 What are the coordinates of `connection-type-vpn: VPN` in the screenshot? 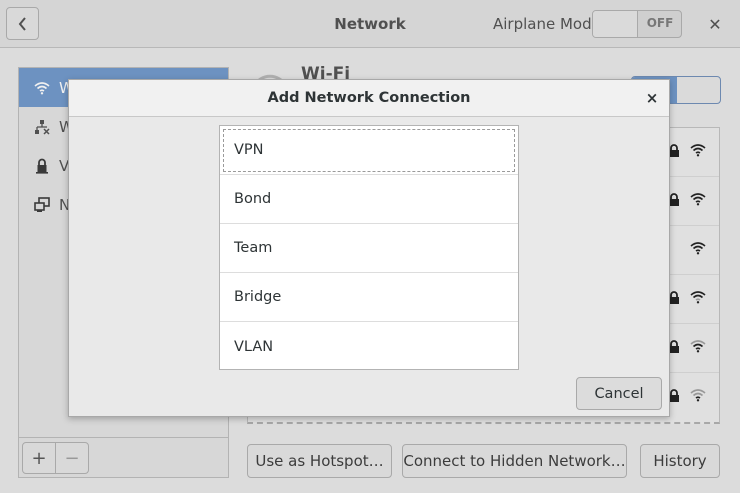 It's located at (369, 150).